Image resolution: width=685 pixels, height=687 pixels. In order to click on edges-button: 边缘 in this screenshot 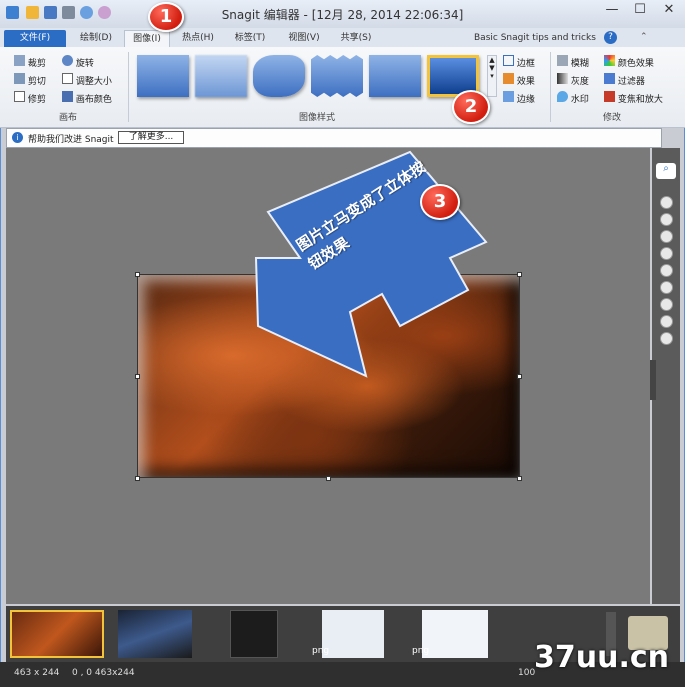, I will do `click(519, 98)`.